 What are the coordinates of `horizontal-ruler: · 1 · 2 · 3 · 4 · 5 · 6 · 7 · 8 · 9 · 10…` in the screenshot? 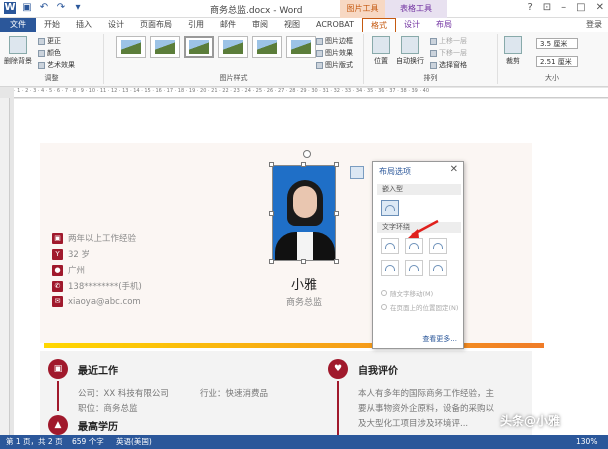 It's located at (311, 93).